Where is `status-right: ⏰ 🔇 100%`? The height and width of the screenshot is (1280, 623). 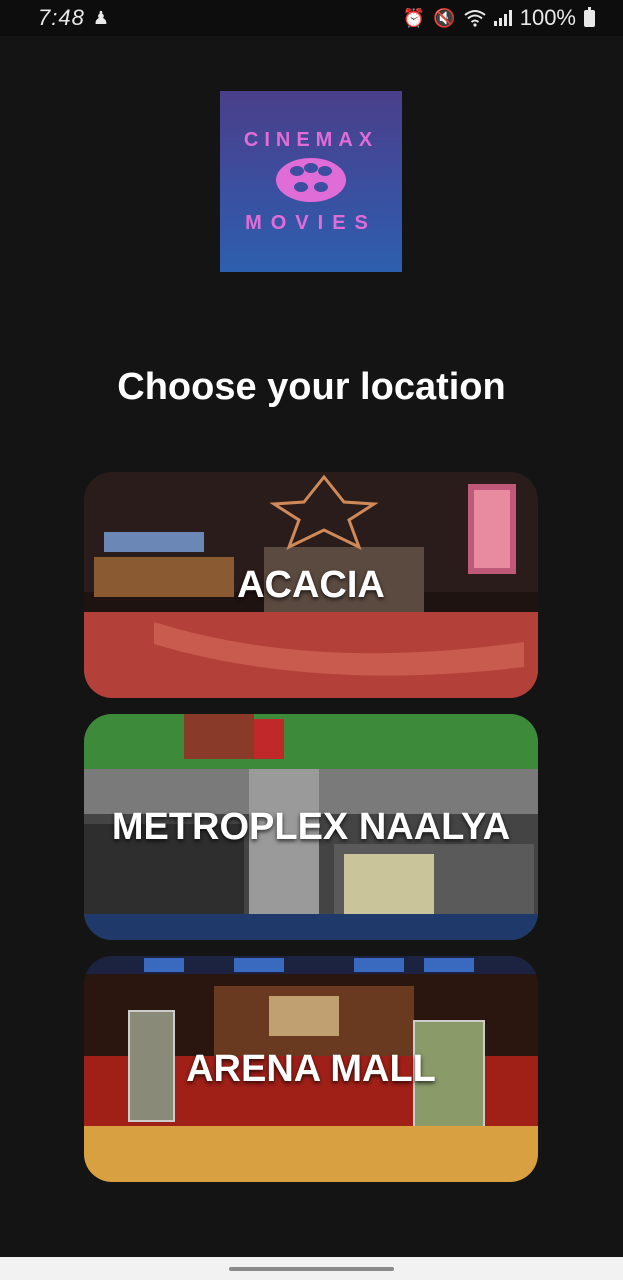
status-right: ⏰ 🔇 100% is located at coordinates (499, 18).